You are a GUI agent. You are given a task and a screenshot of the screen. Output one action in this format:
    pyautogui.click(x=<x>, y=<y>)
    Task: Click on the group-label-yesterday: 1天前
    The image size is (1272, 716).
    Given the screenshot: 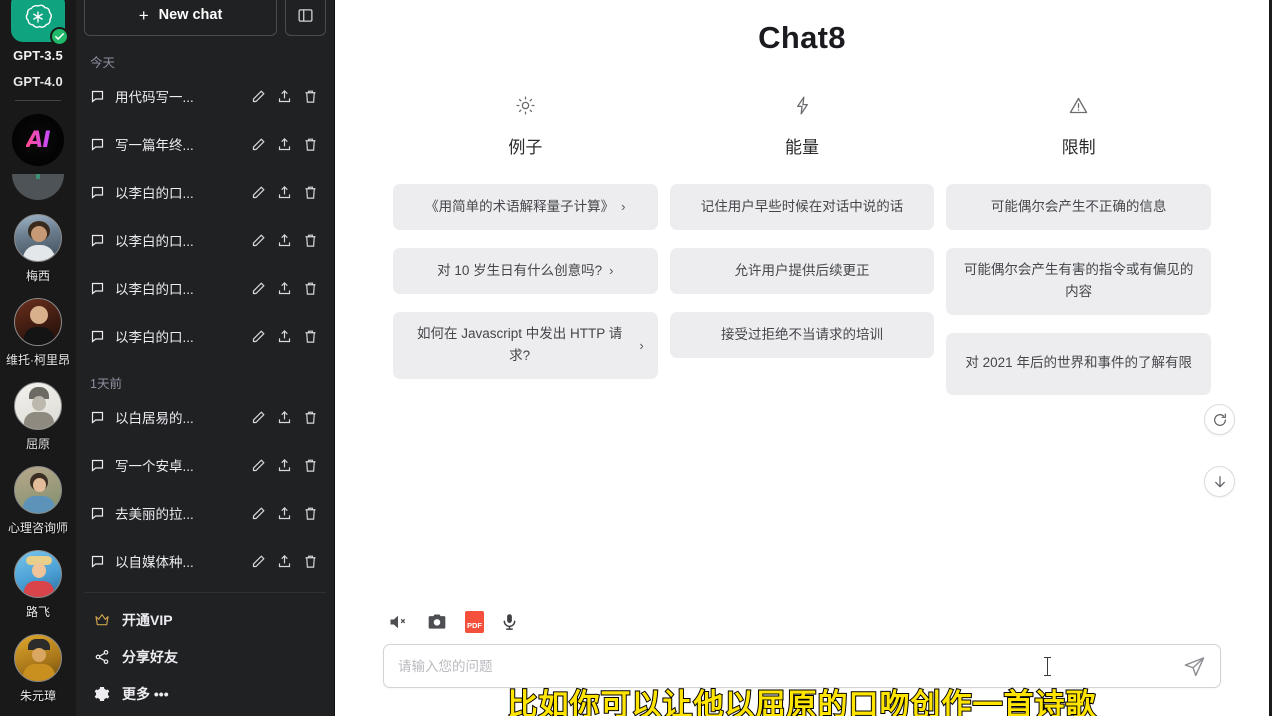 What is the action you would take?
    pyautogui.click(x=106, y=384)
    